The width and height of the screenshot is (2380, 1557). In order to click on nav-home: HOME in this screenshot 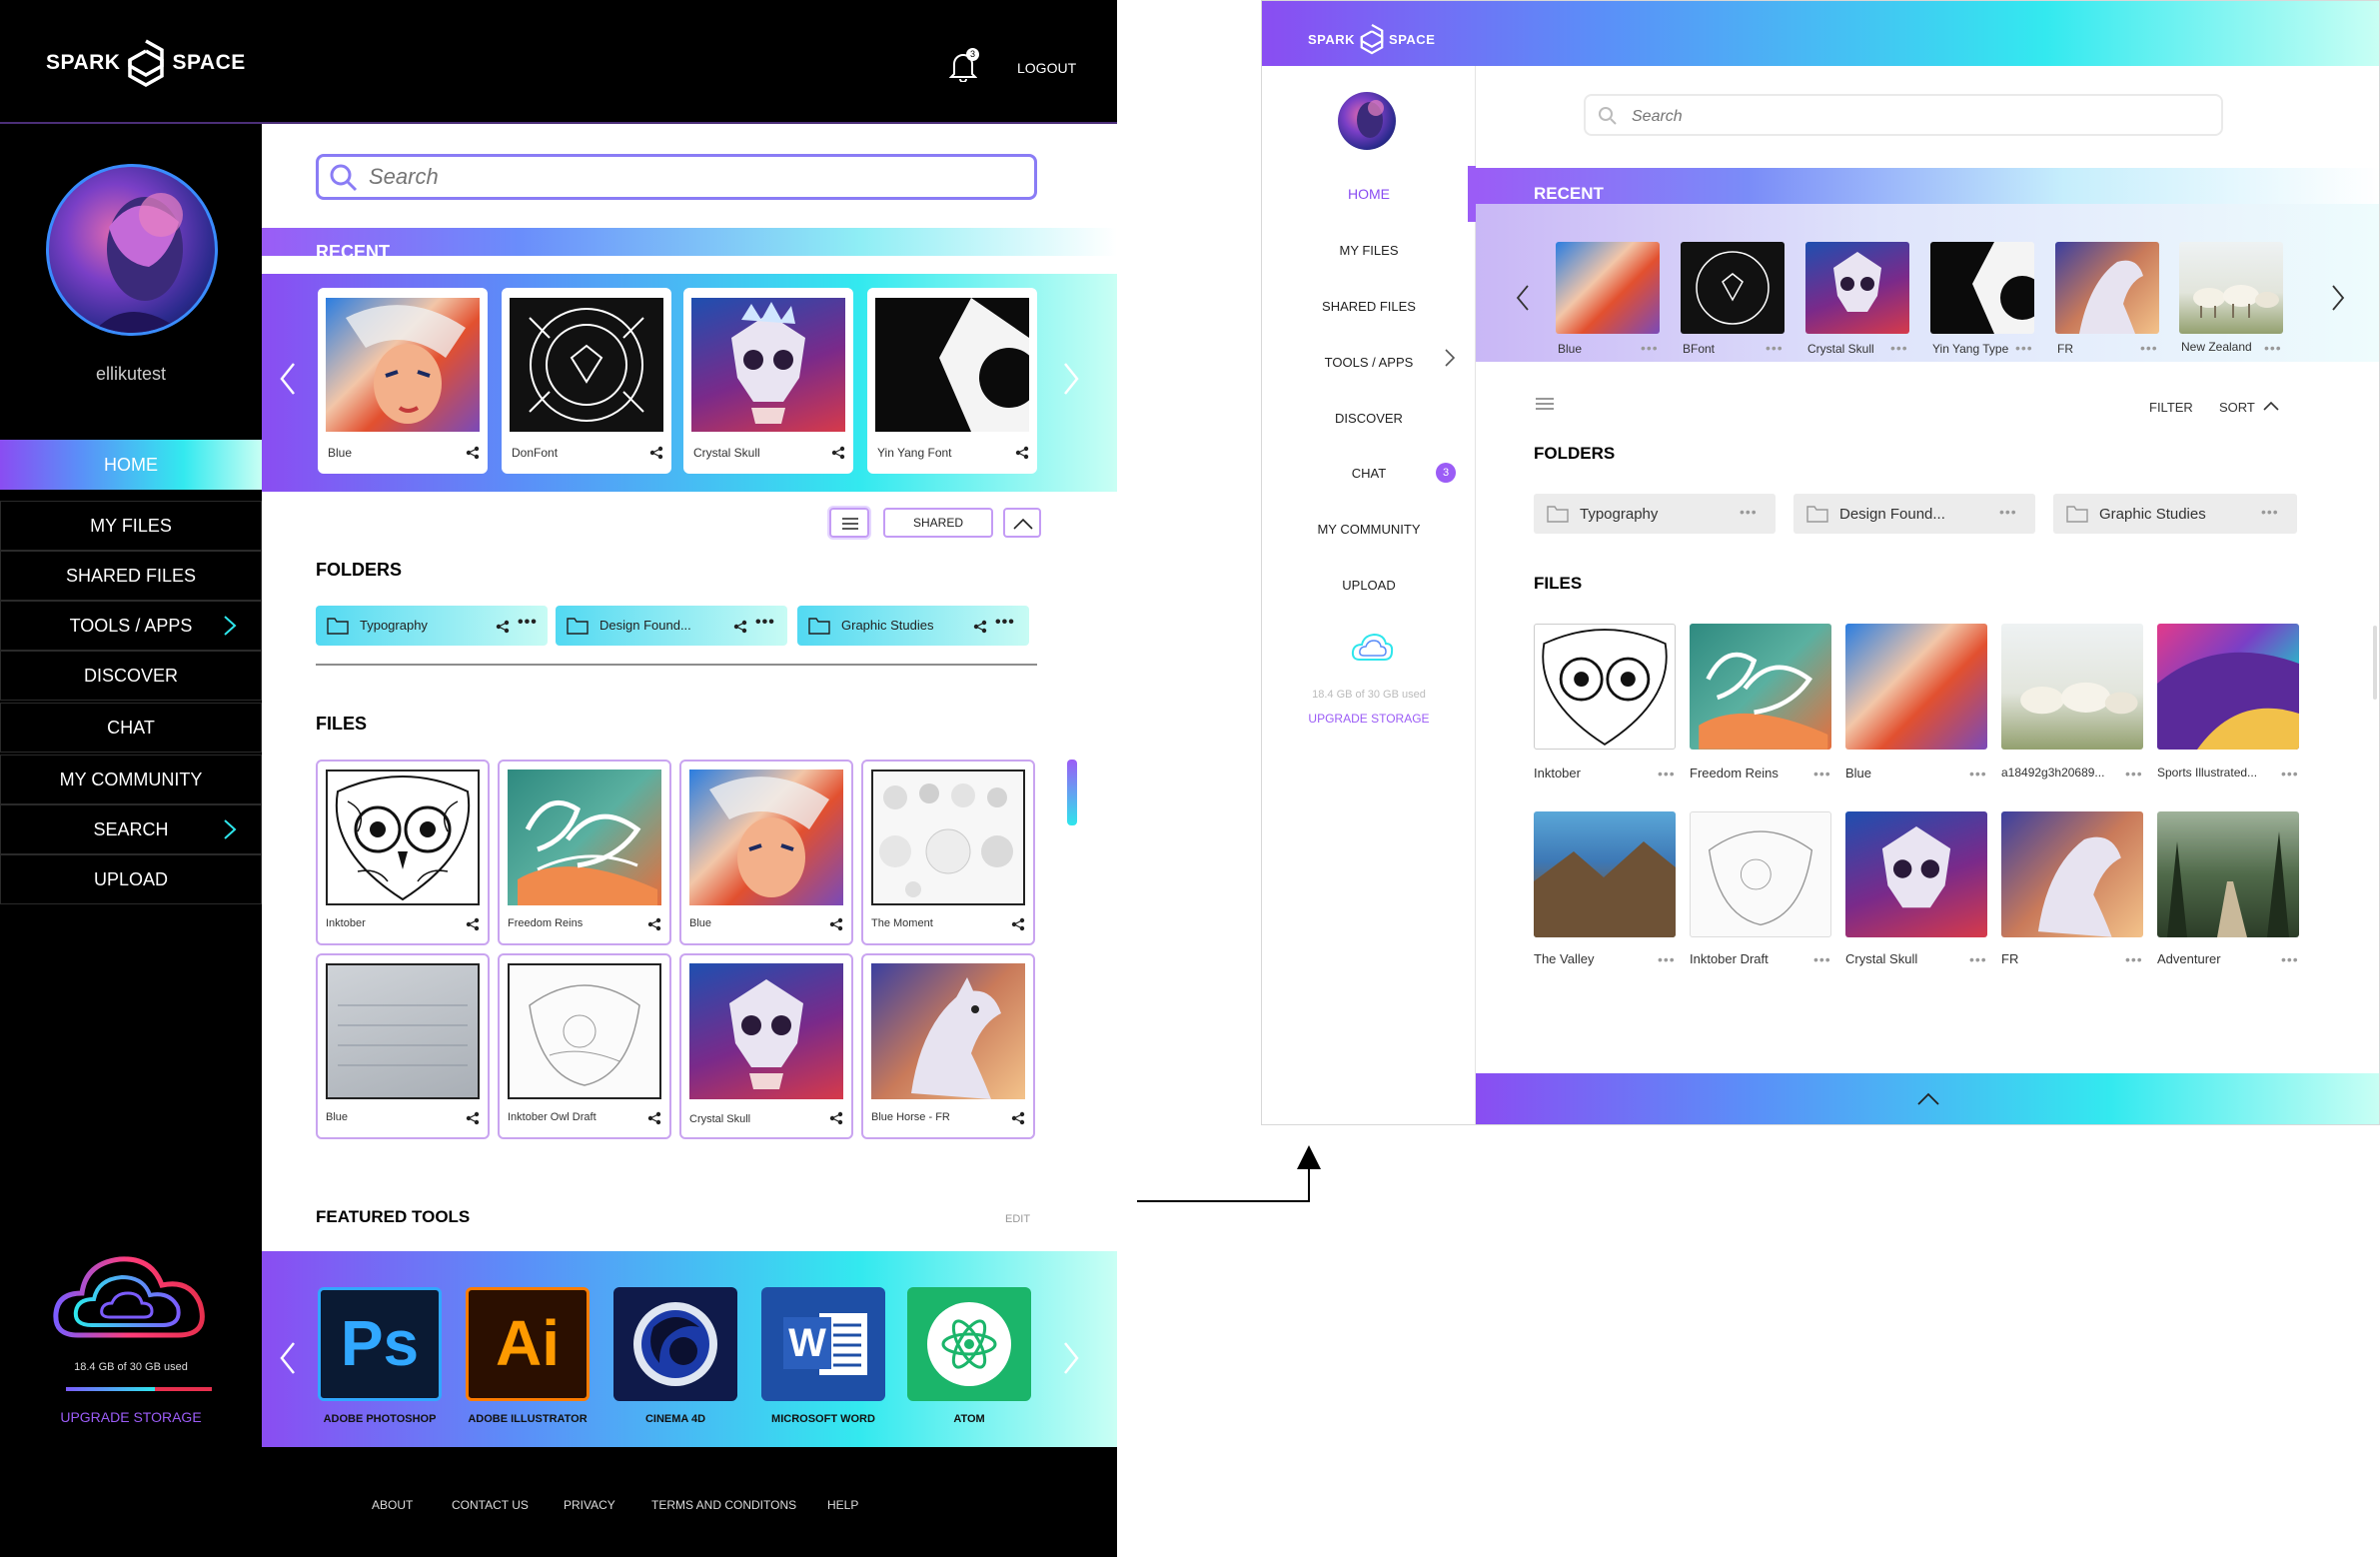, I will do `click(131, 465)`.